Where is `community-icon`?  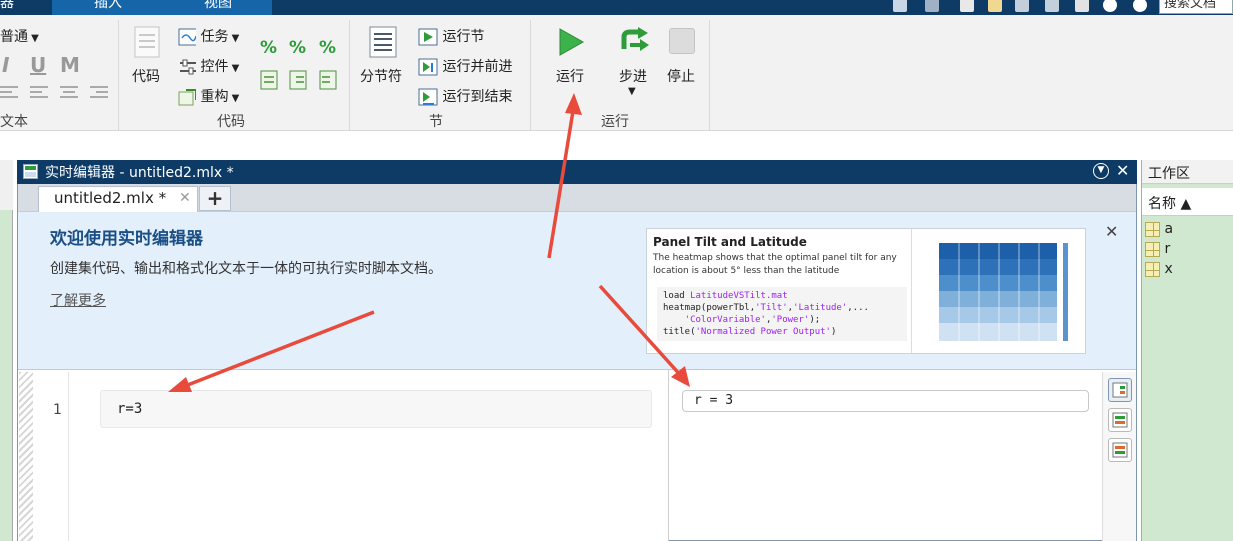
community-icon is located at coordinates (1140, 6).